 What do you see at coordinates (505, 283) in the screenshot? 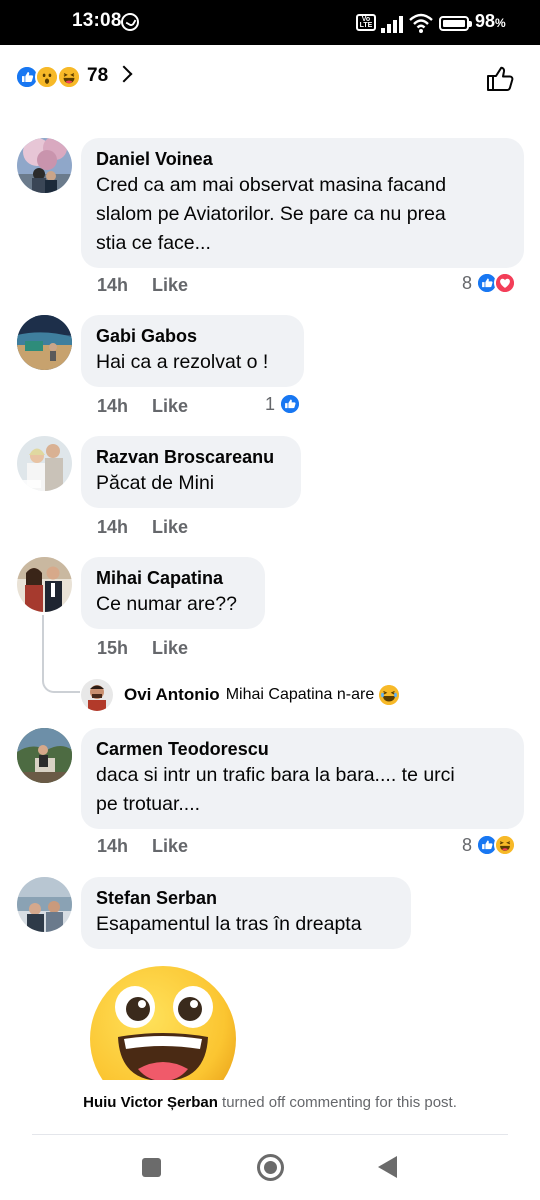
I see `love-reaction-icon` at bounding box center [505, 283].